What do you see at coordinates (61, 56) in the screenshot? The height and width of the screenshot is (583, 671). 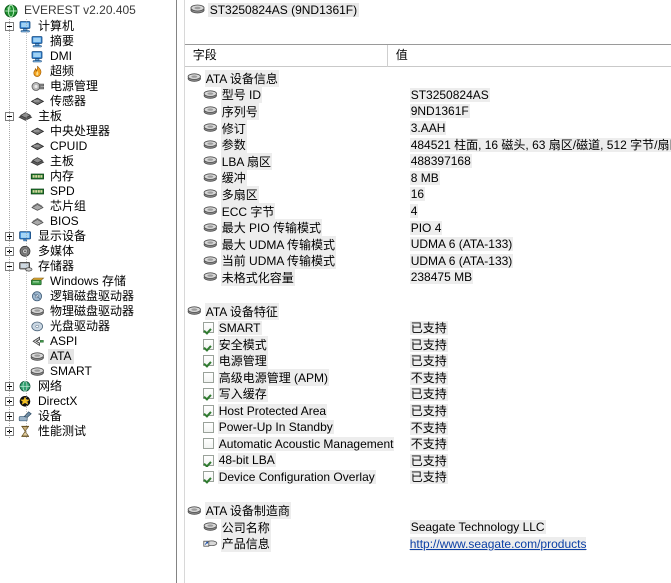 I see `sidebar-item-label: DMI` at bounding box center [61, 56].